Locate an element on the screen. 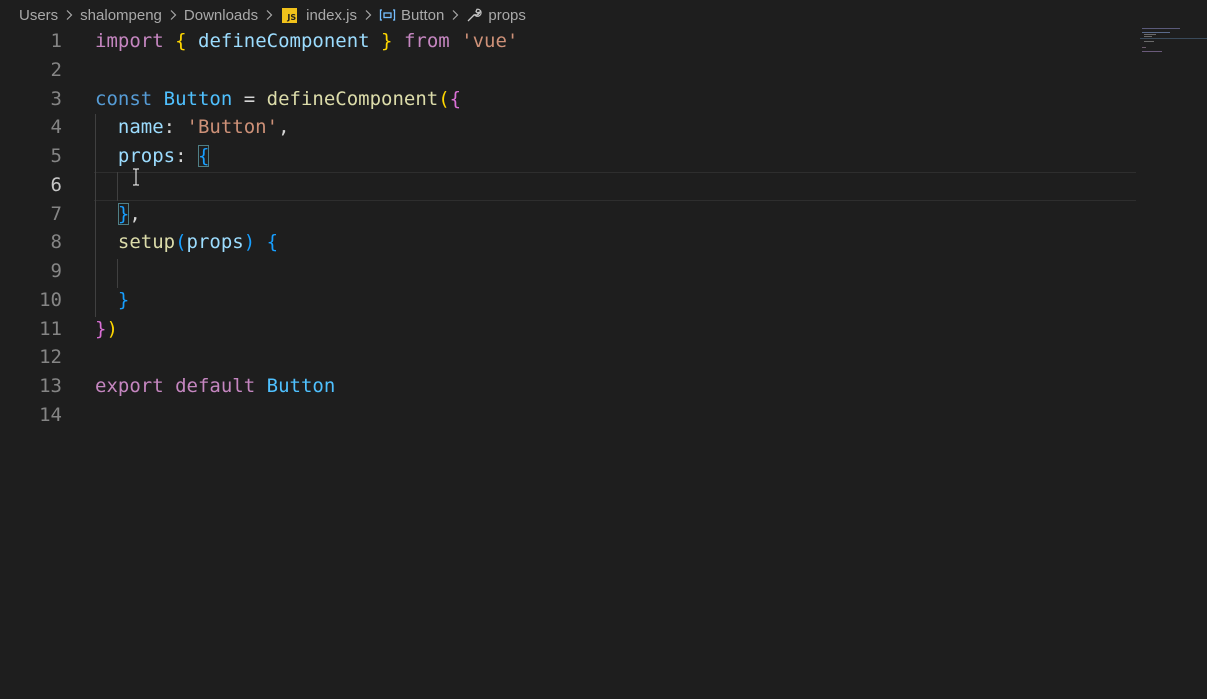 This screenshot has height=699, width=1207. code-text: import { defineComponent } from 'vue' is located at coordinates (306, 41).